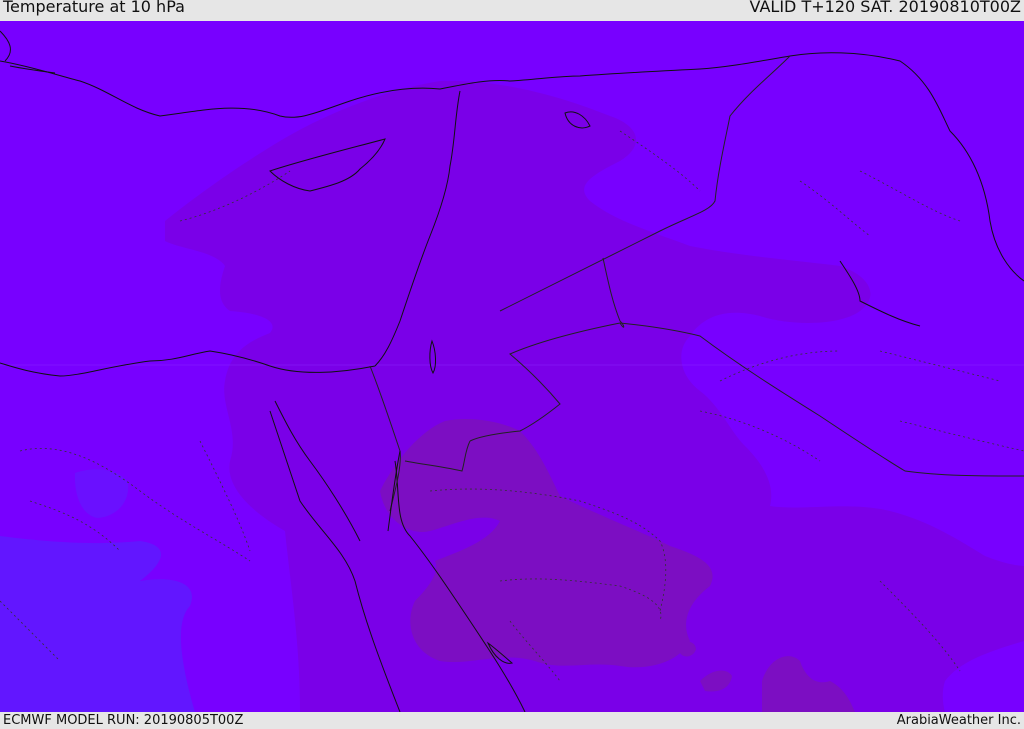 This screenshot has width=1024, height=729. What do you see at coordinates (958, 720) in the screenshot?
I see `credit-label: ArabiaWeather Inc.` at bounding box center [958, 720].